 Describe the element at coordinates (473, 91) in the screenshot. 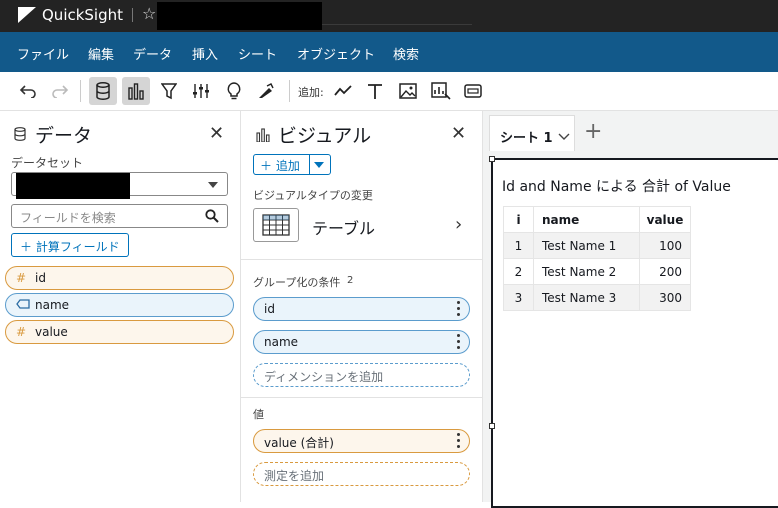

I see `add-embed-icon` at that location.